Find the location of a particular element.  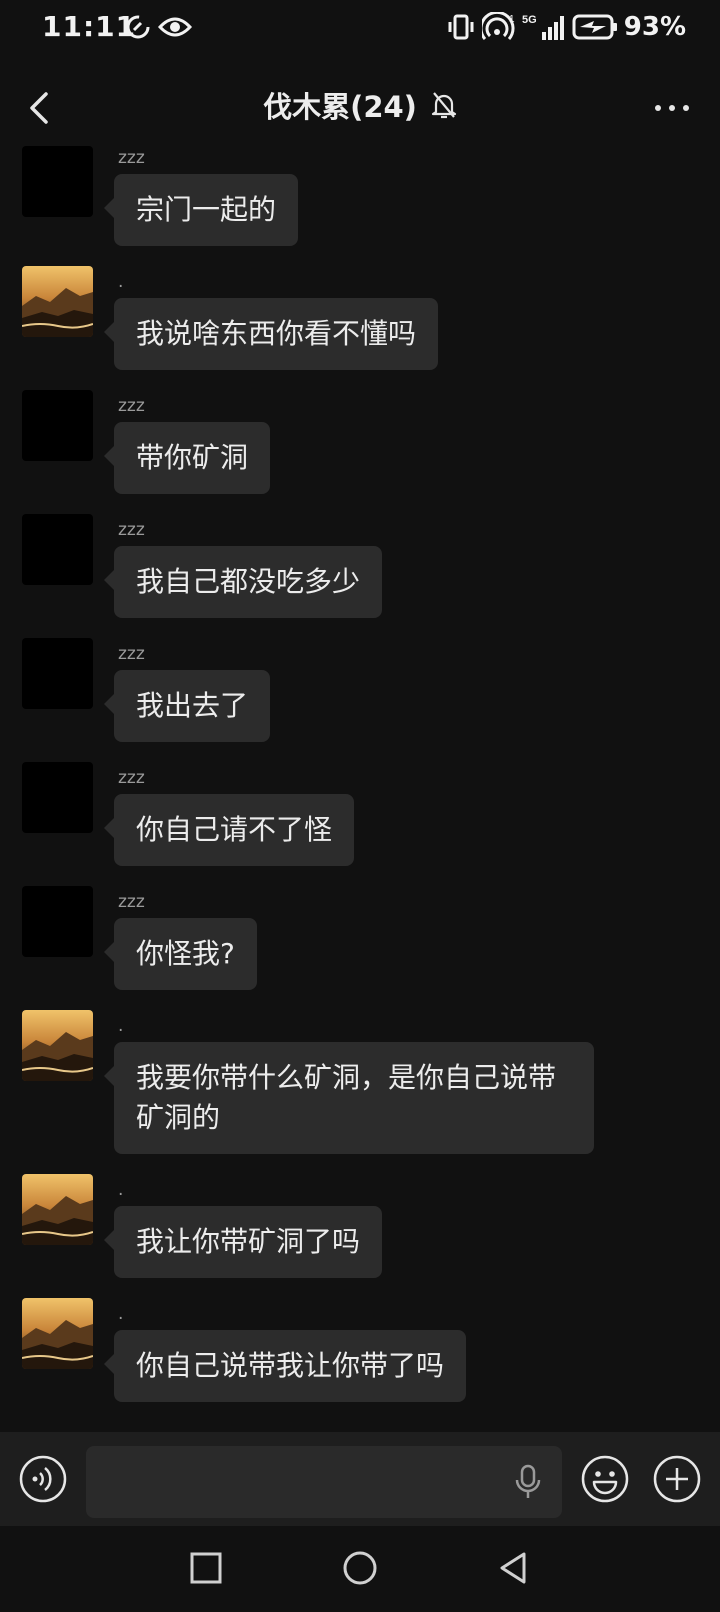

chat-header: 伐木累(24) is located at coordinates (360, 108).